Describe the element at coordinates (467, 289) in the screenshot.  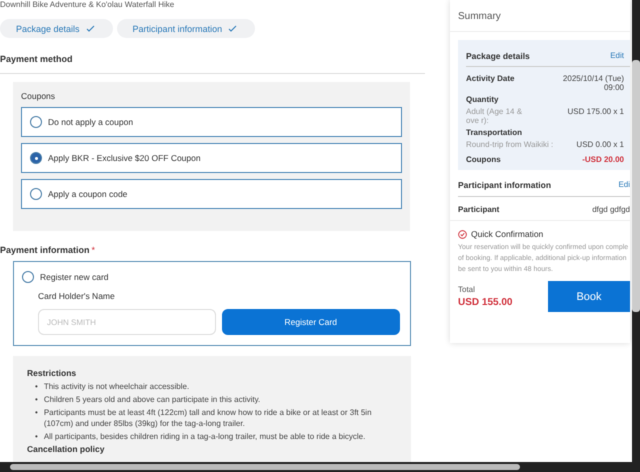
I see `total-label: Total` at that location.